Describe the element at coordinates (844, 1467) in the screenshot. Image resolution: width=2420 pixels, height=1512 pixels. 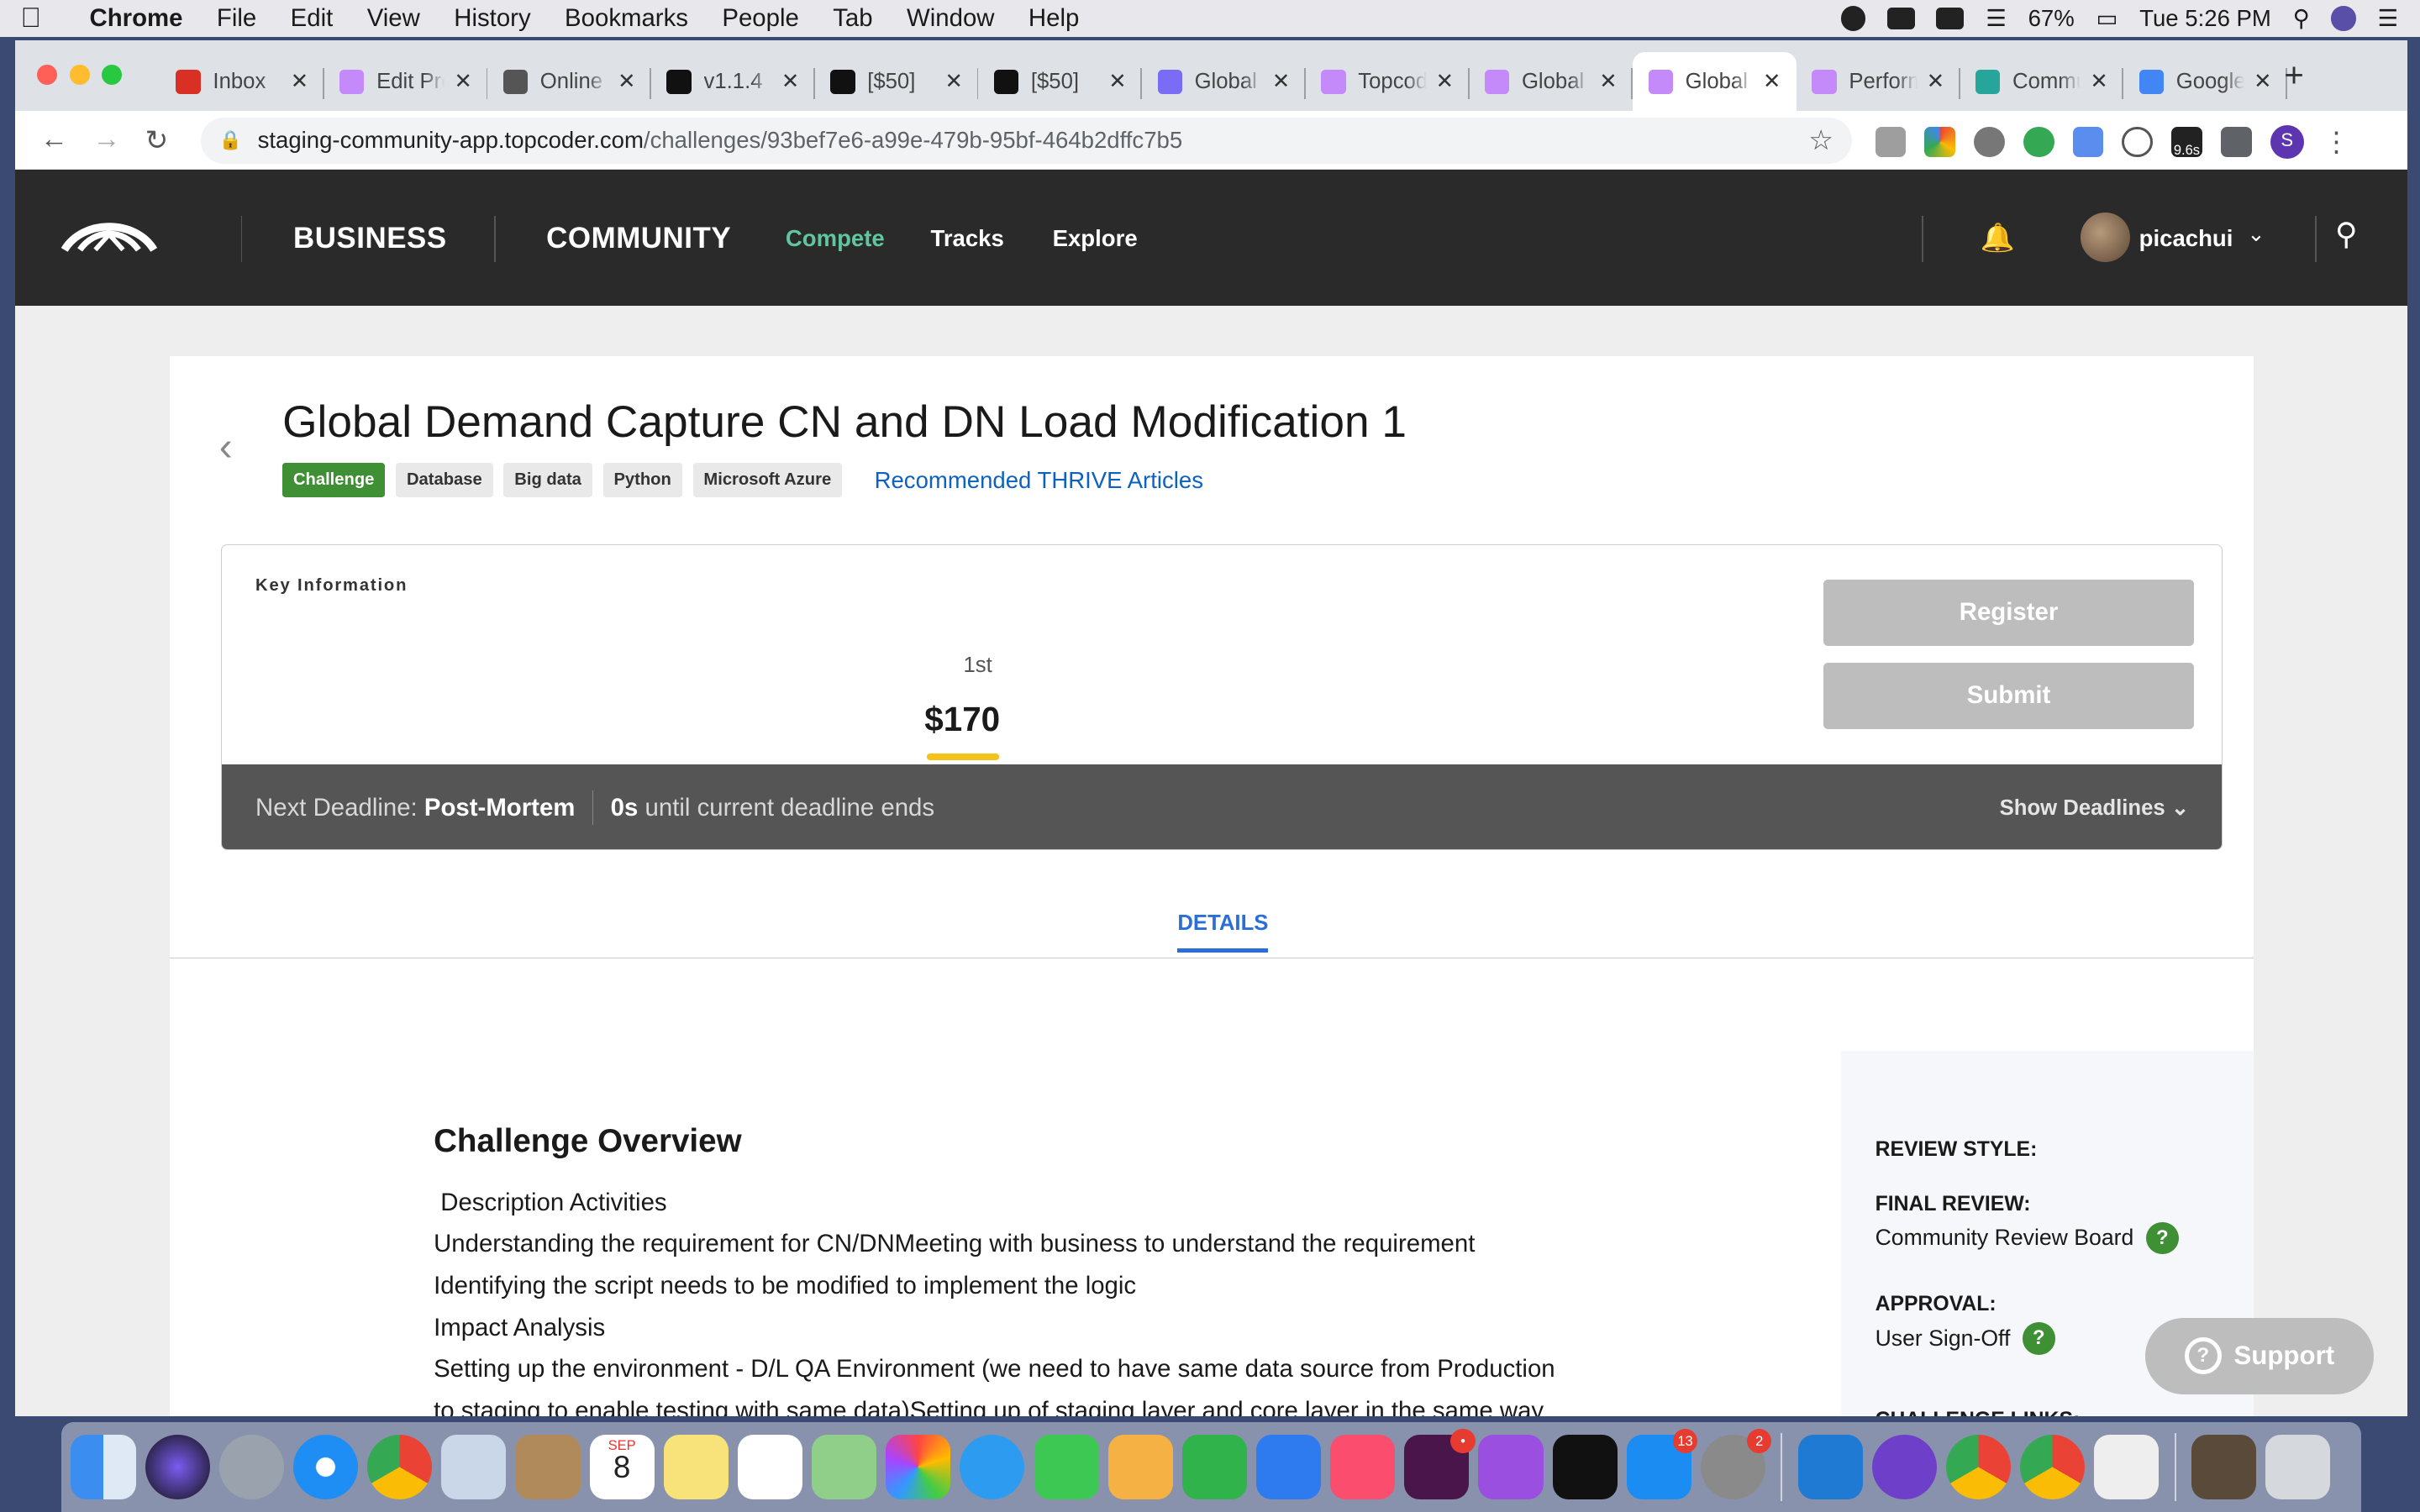
I see `maps-icon` at that location.